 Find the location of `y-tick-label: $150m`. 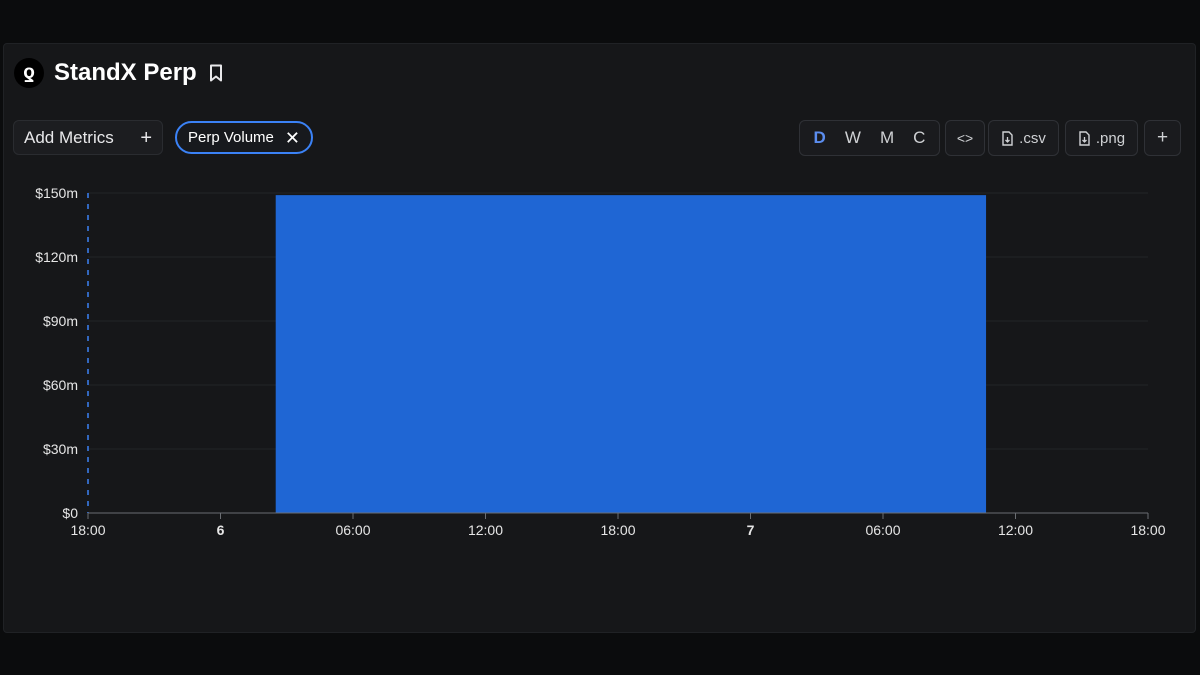

y-tick-label: $150m is located at coordinates (56, 193).